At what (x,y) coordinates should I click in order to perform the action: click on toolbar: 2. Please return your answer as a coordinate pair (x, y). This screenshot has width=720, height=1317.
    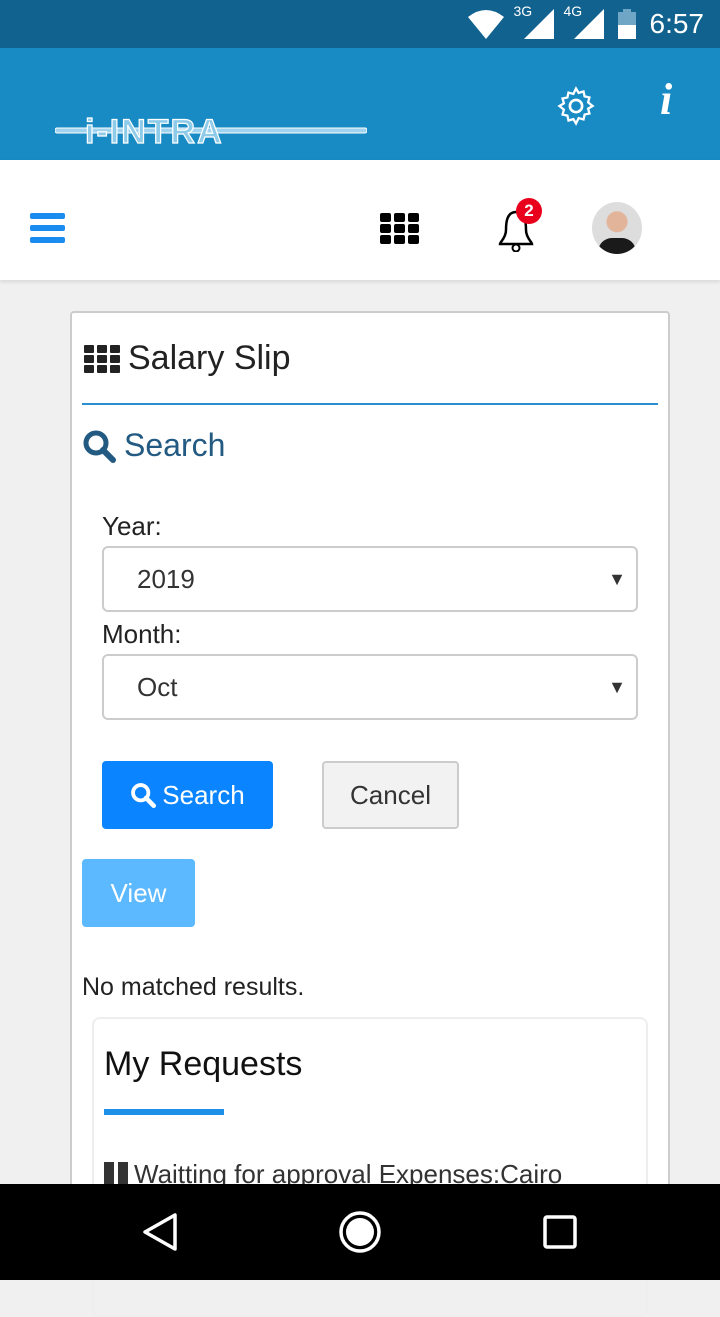
    Looking at the image, I should click on (360, 220).